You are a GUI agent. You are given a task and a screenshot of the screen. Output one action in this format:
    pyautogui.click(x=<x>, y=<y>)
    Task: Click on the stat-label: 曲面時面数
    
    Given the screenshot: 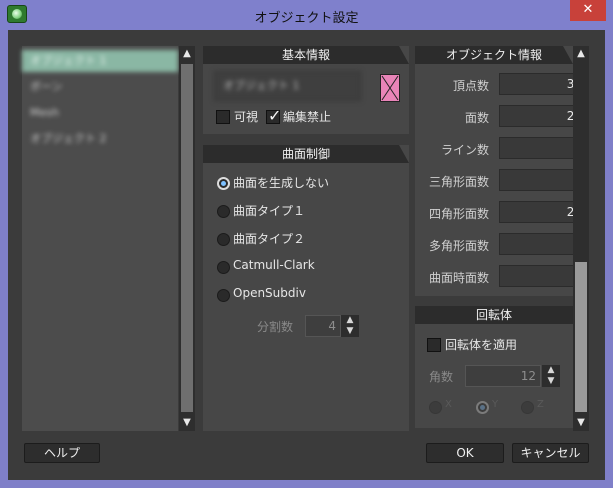 What is the action you would take?
    pyautogui.click(x=458, y=278)
    